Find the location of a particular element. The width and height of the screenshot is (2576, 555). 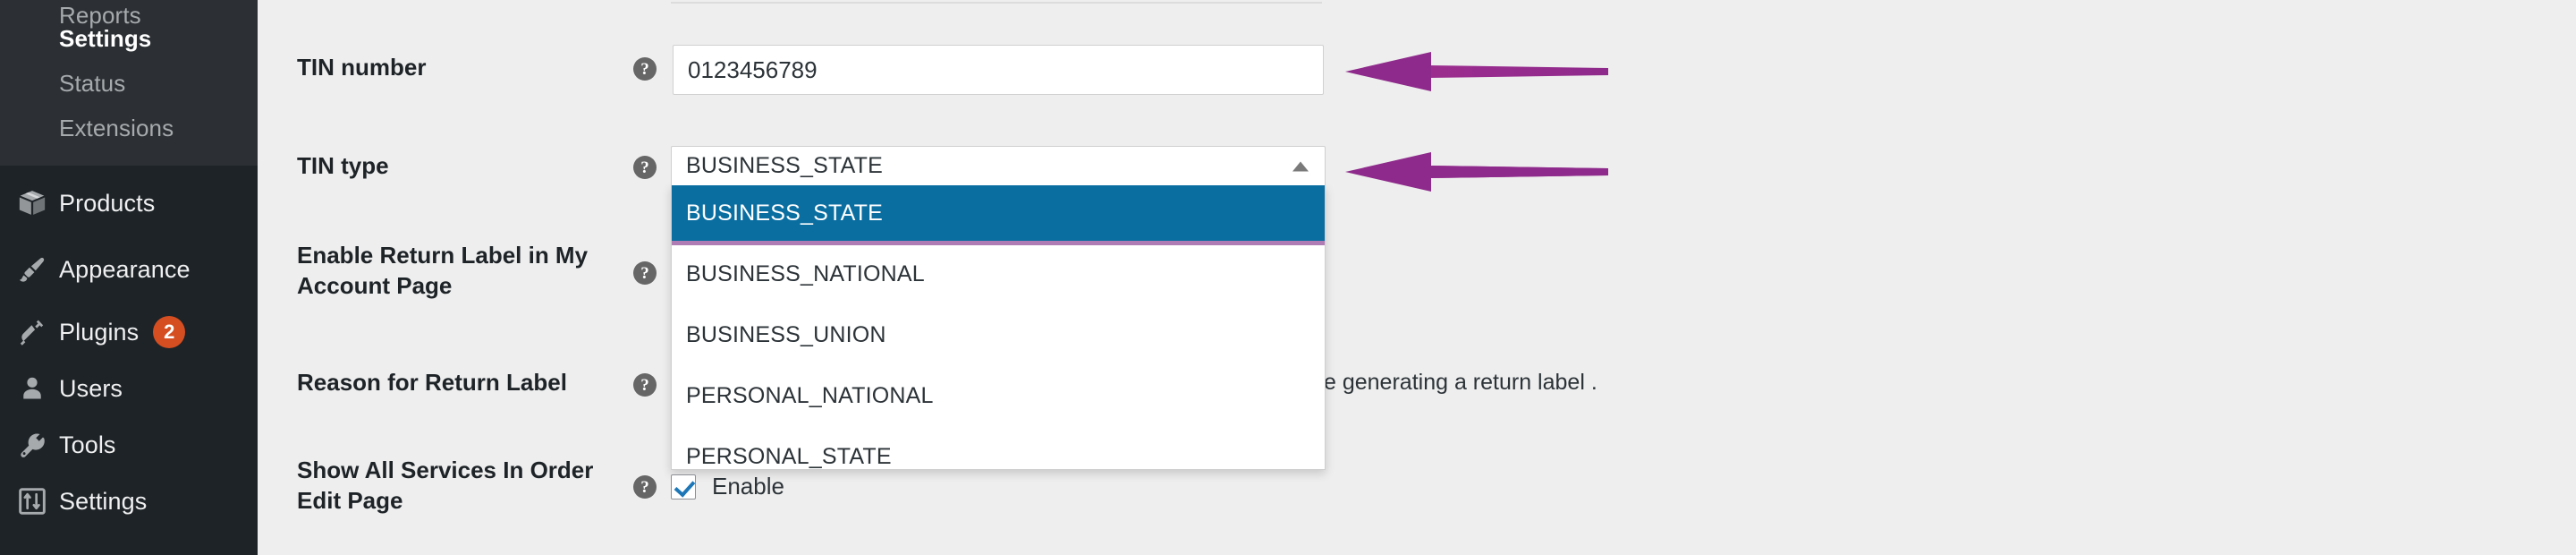

chevron-up-icon is located at coordinates (1300, 166).